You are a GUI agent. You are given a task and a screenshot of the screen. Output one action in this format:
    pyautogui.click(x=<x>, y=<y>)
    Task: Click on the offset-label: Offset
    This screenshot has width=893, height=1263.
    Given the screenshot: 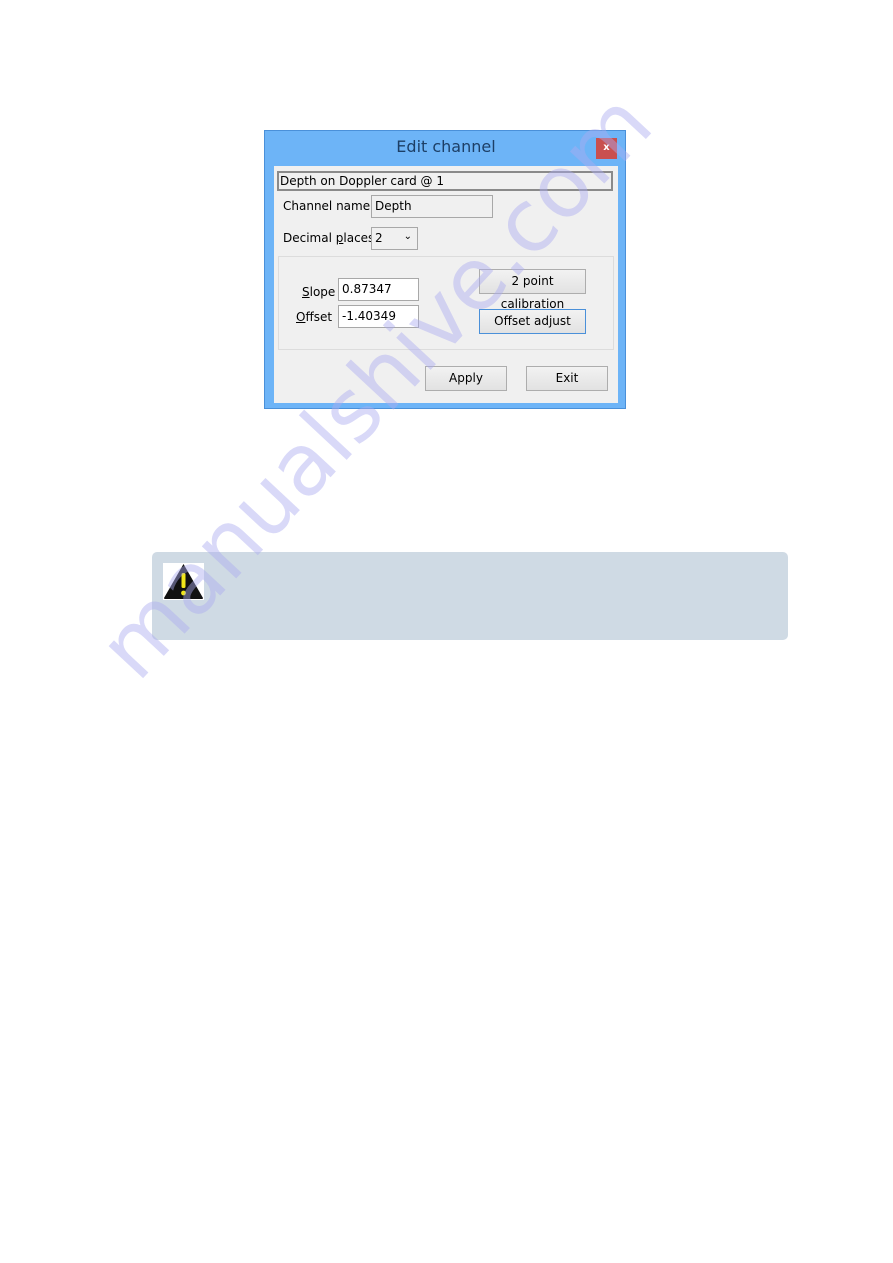 What is the action you would take?
    pyautogui.click(x=314, y=317)
    